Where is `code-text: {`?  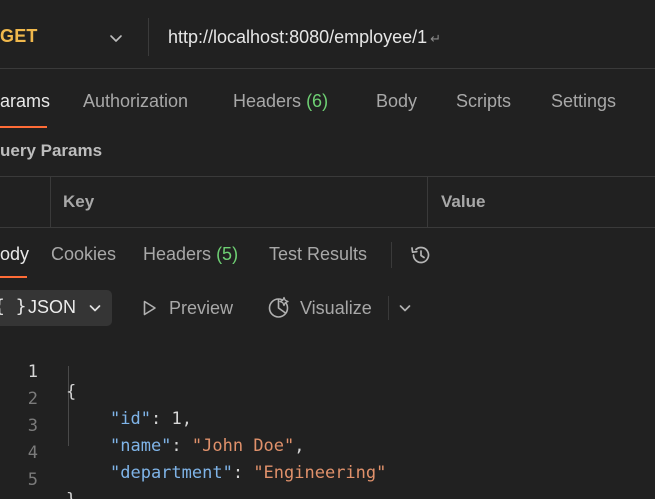 code-text: { is located at coordinates (71, 392).